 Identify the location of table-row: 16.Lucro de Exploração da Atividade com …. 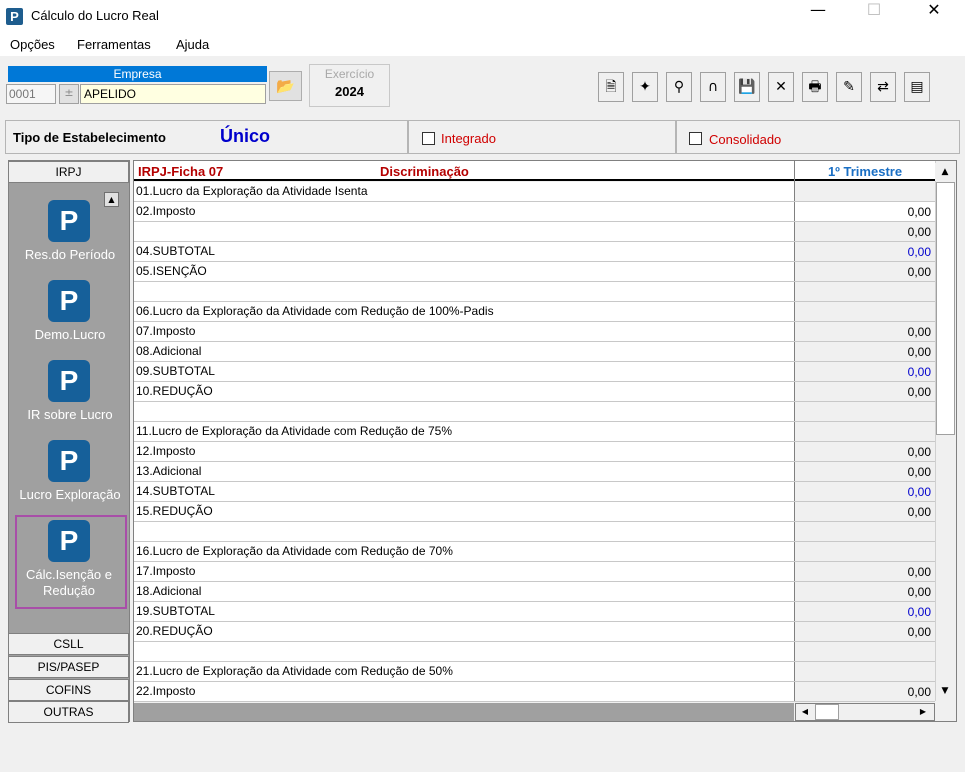
(534, 552).